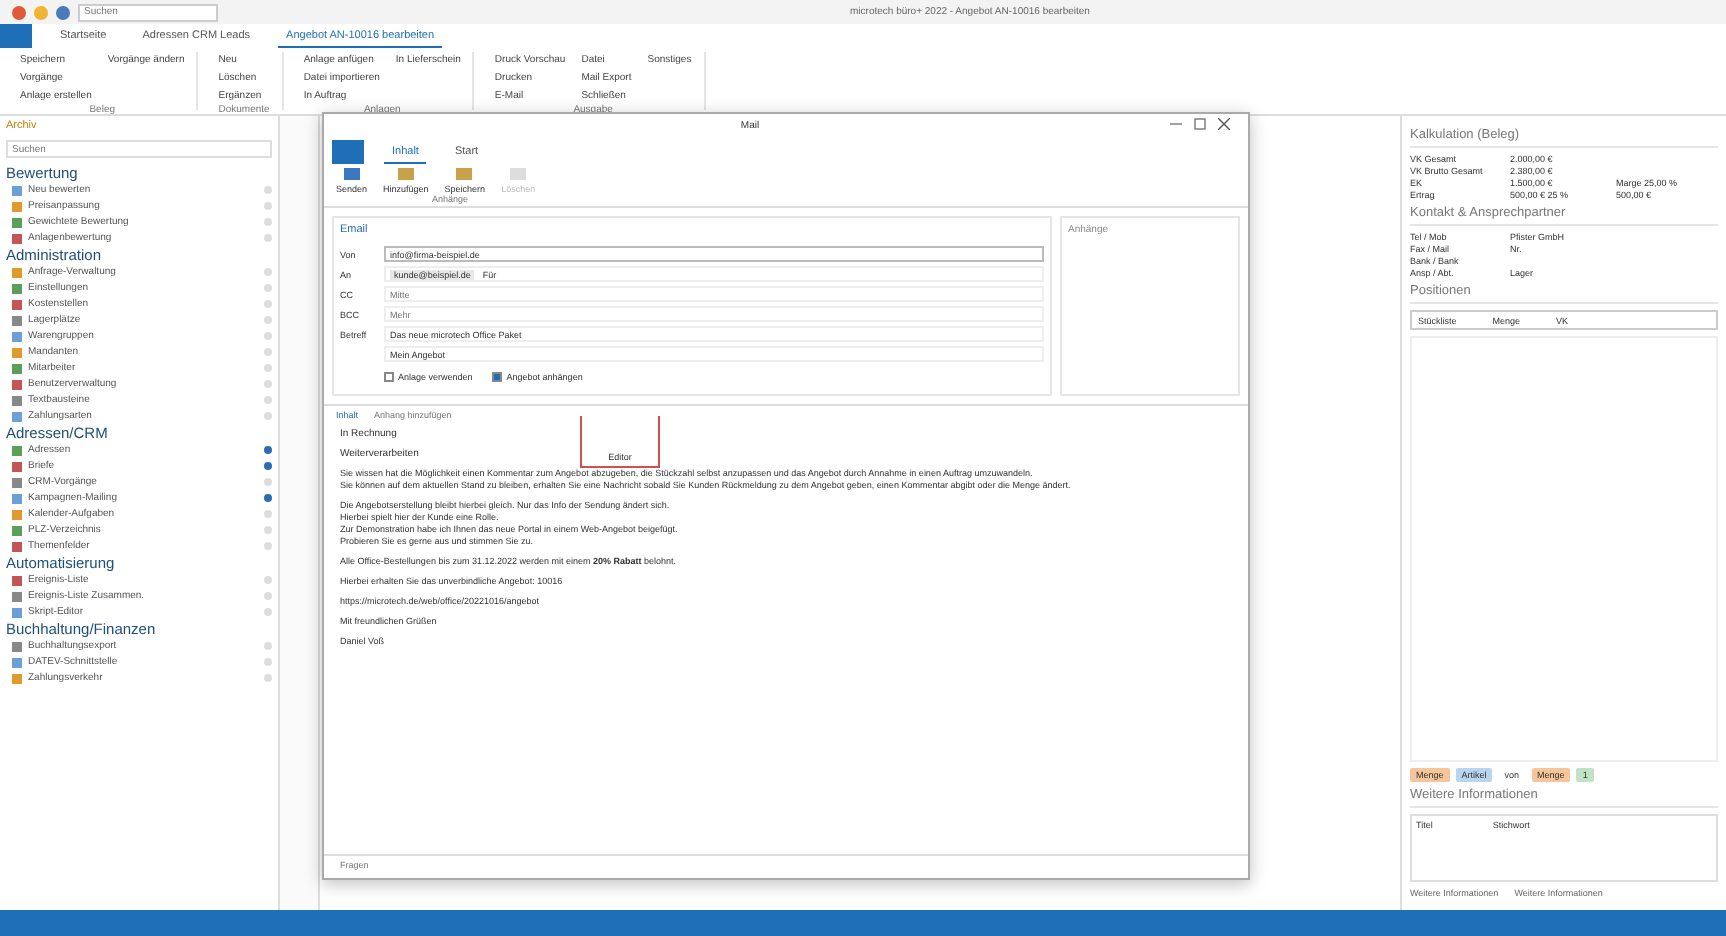  What do you see at coordinates (348, 152) in the screenshot?
I see `app-menu-button` at bounding box center [348, 152].